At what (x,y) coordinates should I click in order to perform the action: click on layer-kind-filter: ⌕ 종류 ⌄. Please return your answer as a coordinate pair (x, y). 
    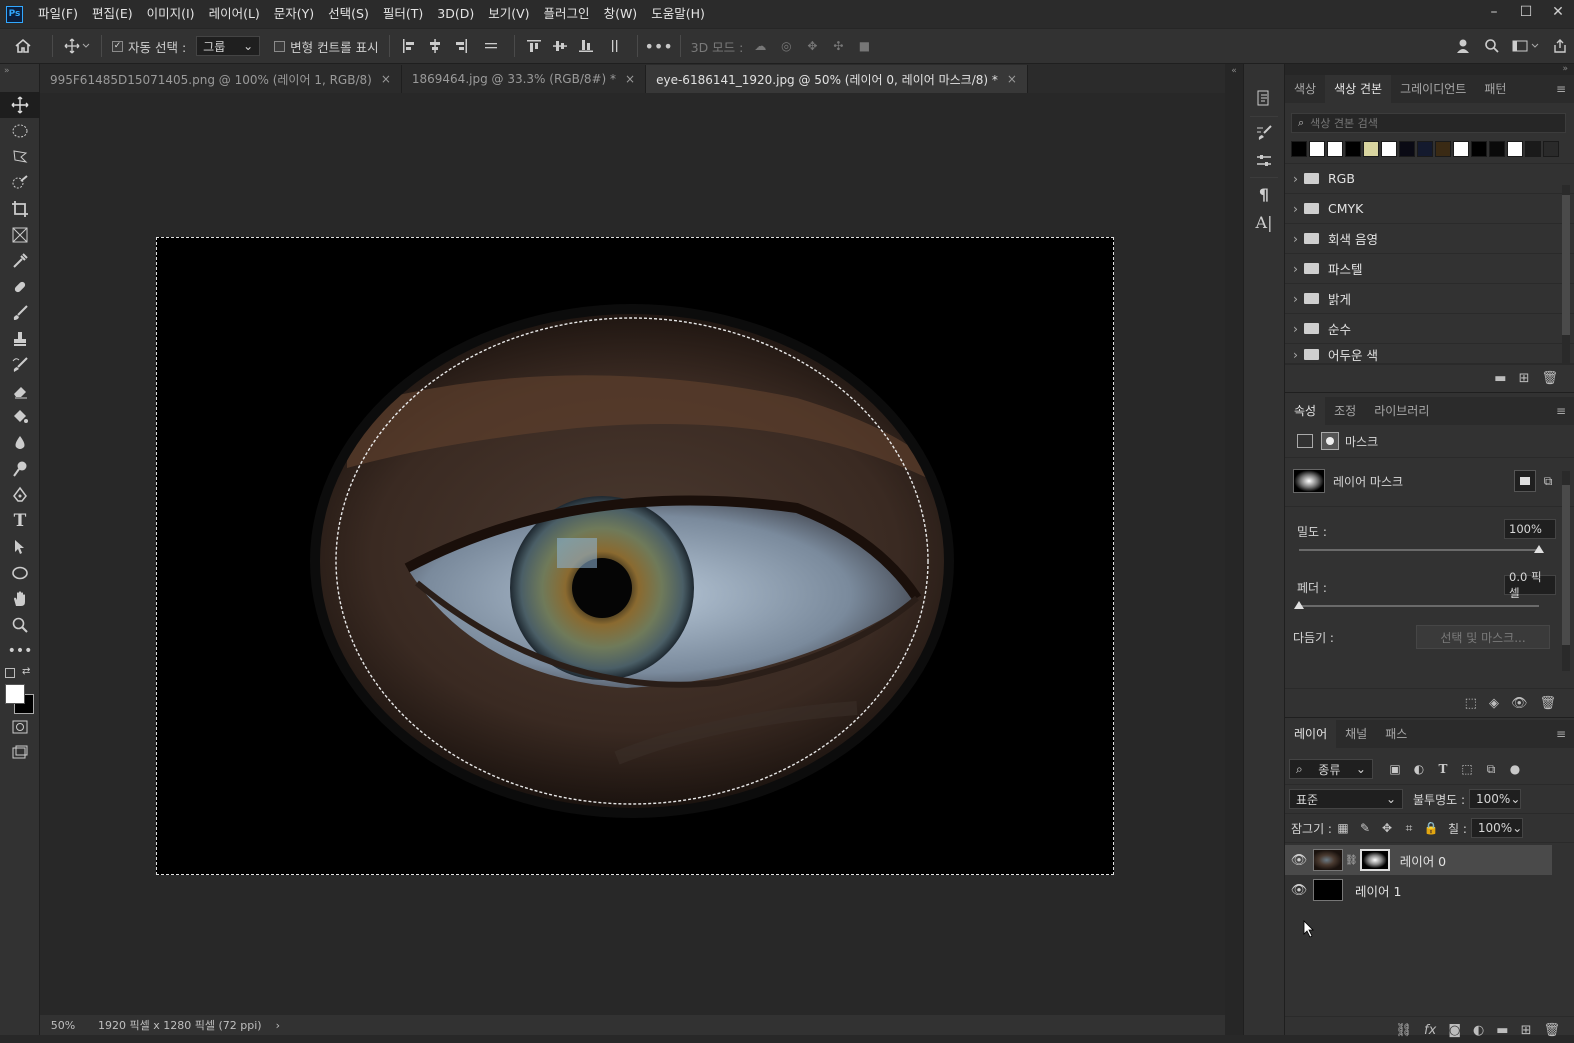
    Looking at the image, I should click on (1331, 769).